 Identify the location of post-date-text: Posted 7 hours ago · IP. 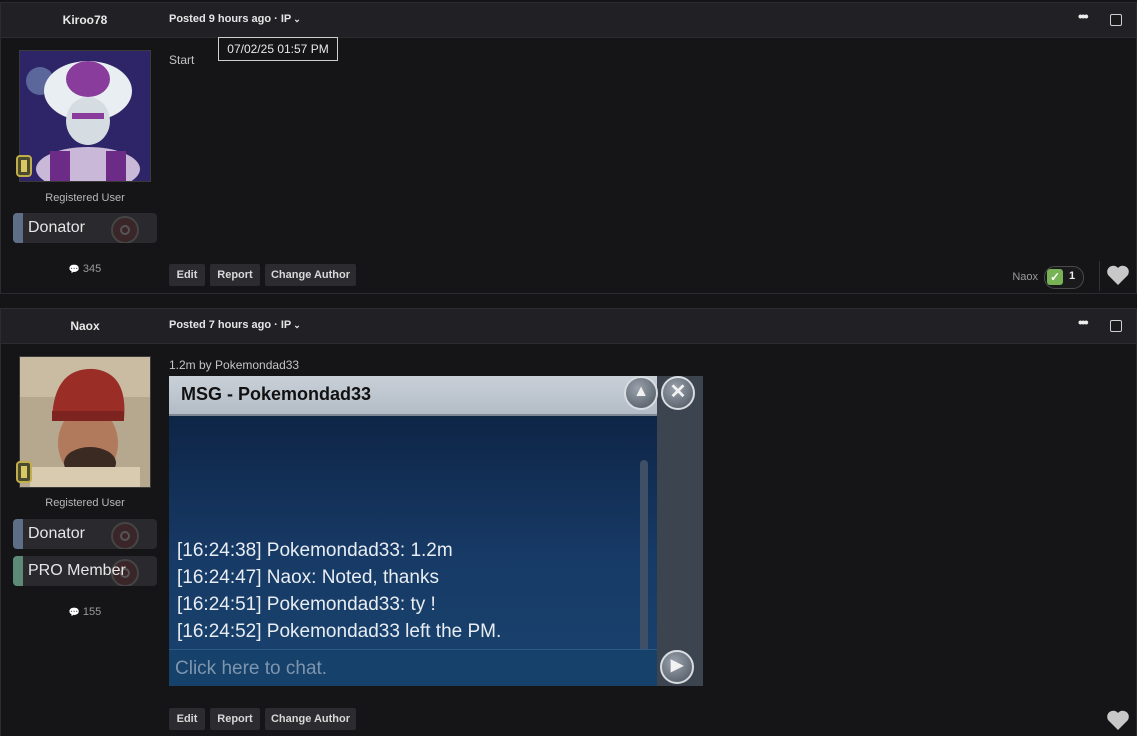
(230, 325).